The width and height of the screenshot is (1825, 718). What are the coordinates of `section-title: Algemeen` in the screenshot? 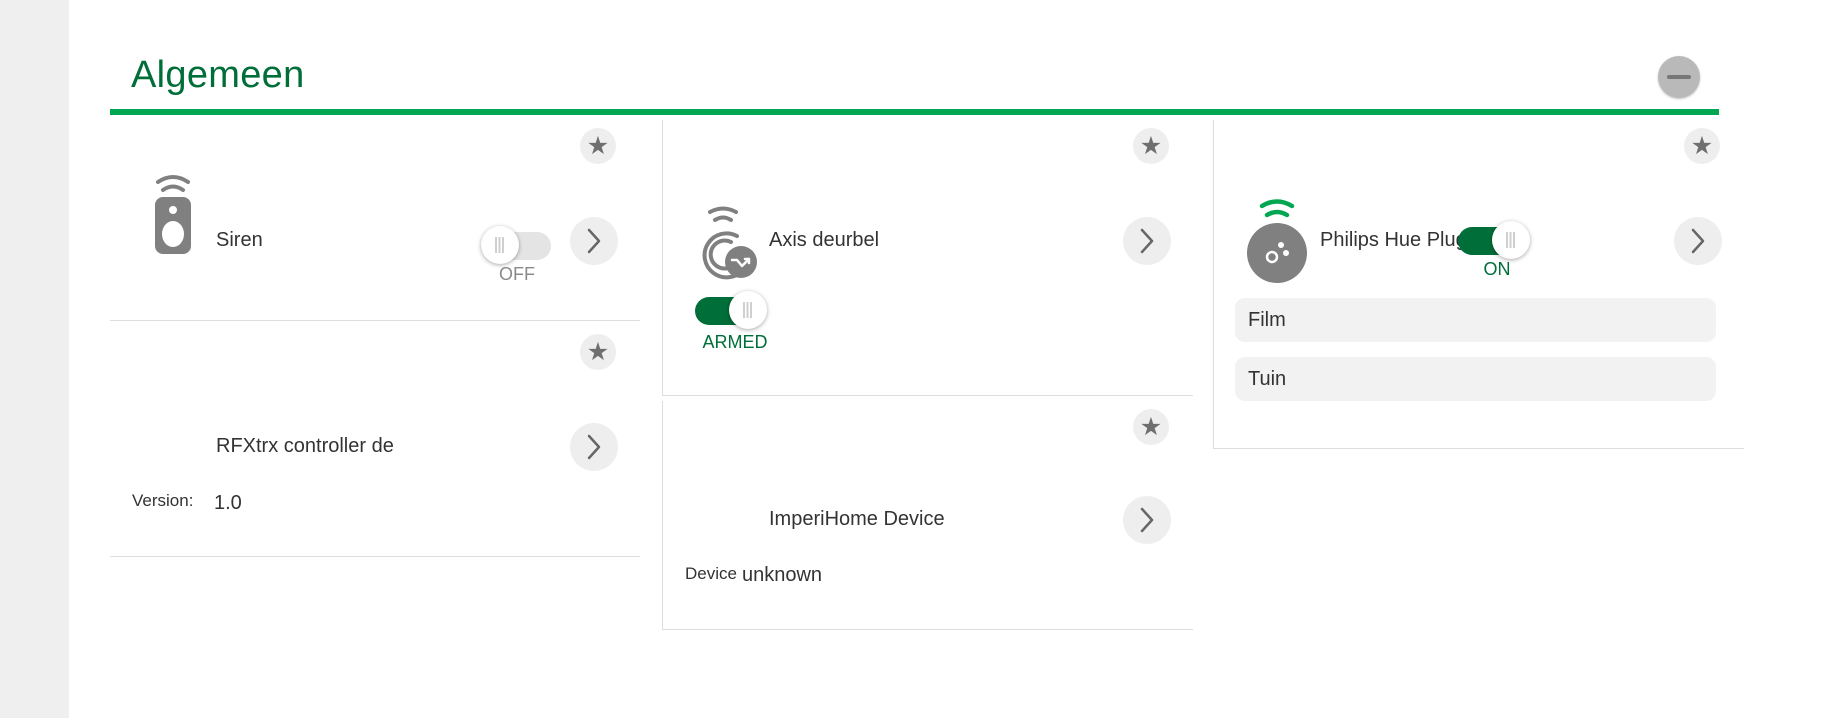 It's located at (218, 75).